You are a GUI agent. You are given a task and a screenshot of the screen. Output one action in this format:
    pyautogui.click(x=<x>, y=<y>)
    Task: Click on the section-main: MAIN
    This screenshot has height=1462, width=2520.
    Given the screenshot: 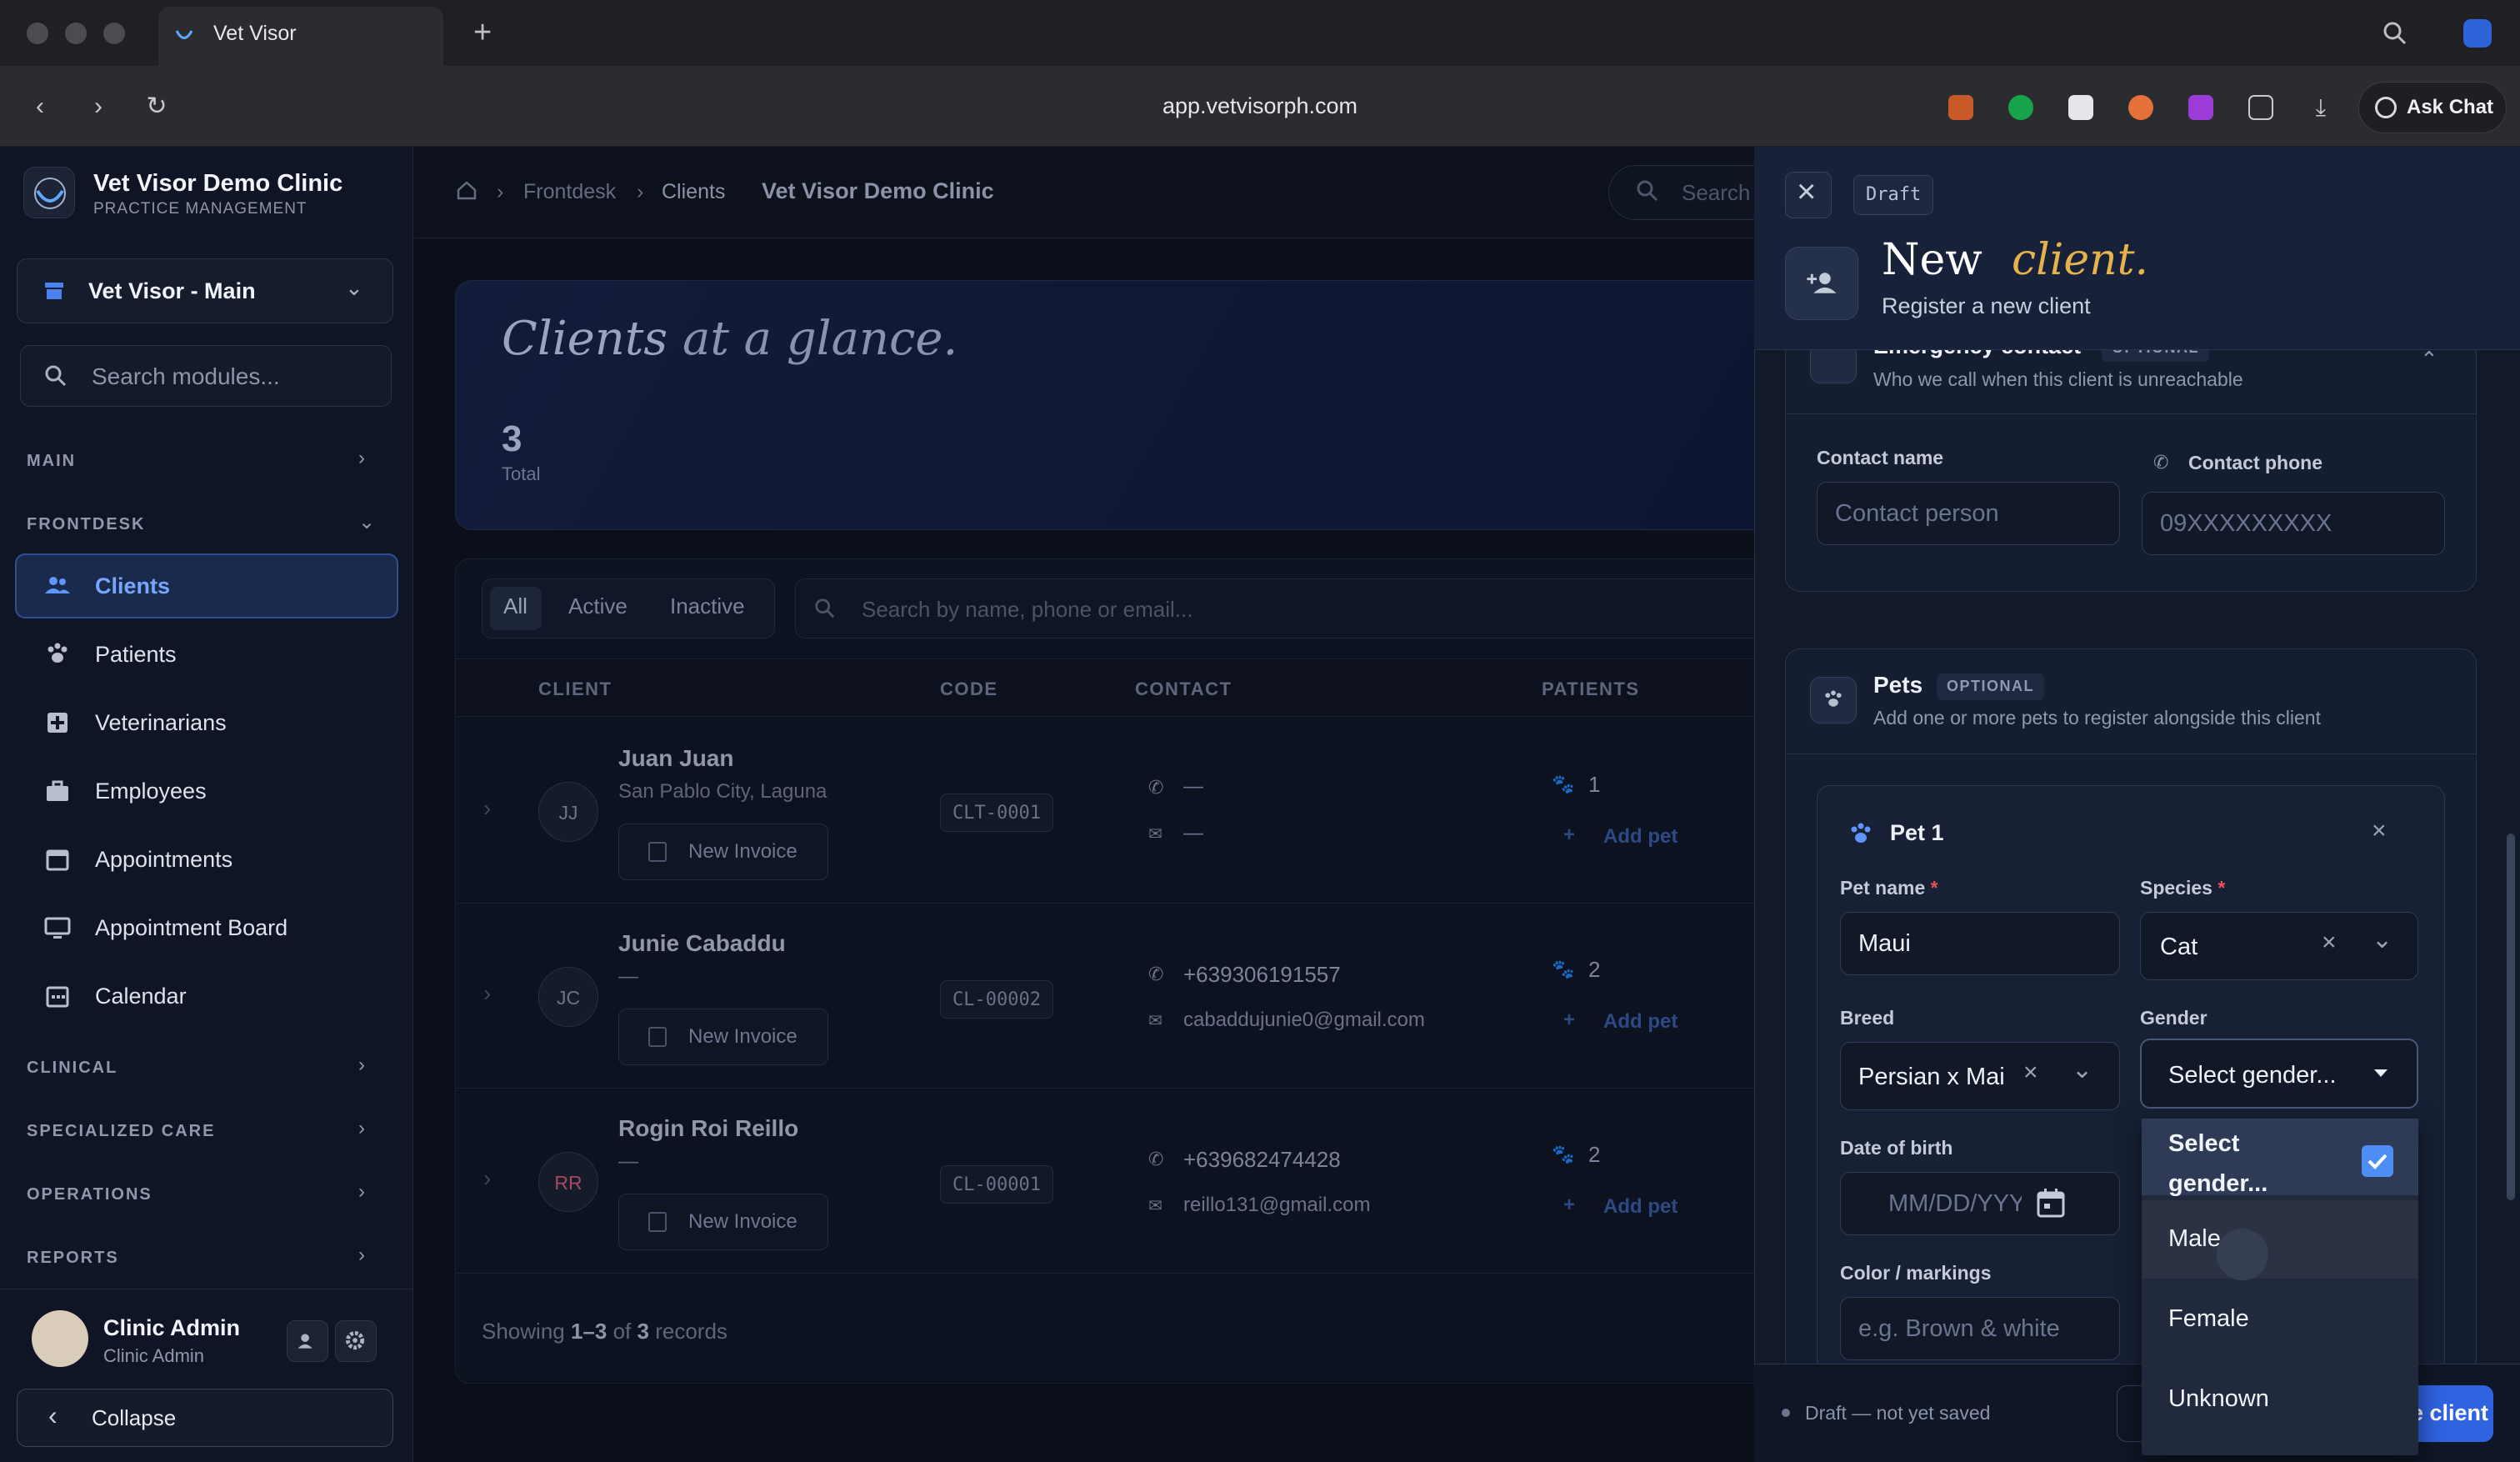 What is the action you would take?
    pyautogui.click(x=51, y=461)
    